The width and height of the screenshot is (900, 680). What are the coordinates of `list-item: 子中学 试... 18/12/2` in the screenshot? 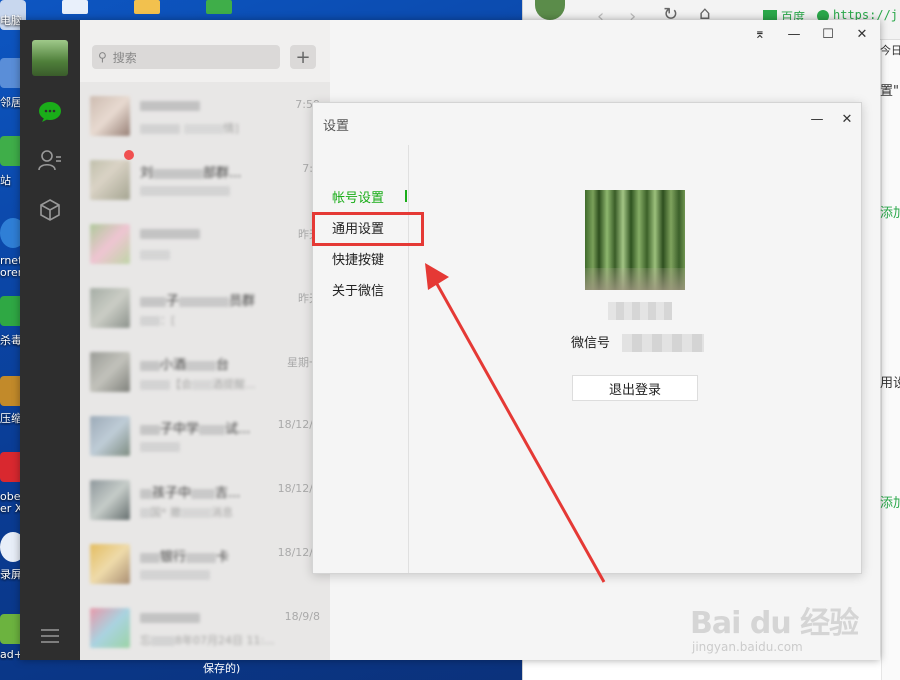 It's located at (205, 436).